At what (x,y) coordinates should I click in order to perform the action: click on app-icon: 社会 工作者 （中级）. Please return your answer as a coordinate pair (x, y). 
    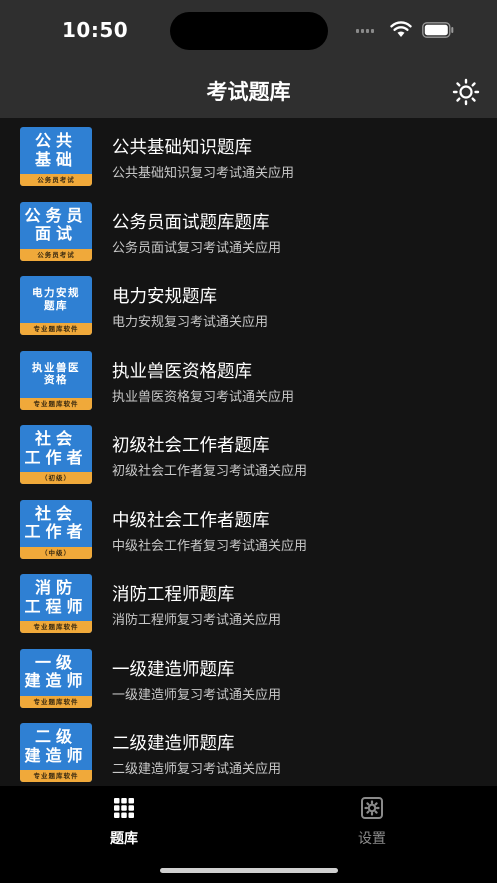
    Looking at the image, I should click on (56, 529).